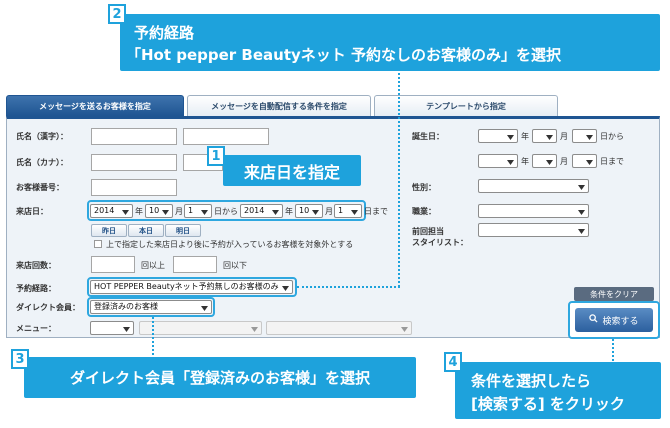  I want to click on name-kana-label: 氏名（カナ）：, so click(42, 162).